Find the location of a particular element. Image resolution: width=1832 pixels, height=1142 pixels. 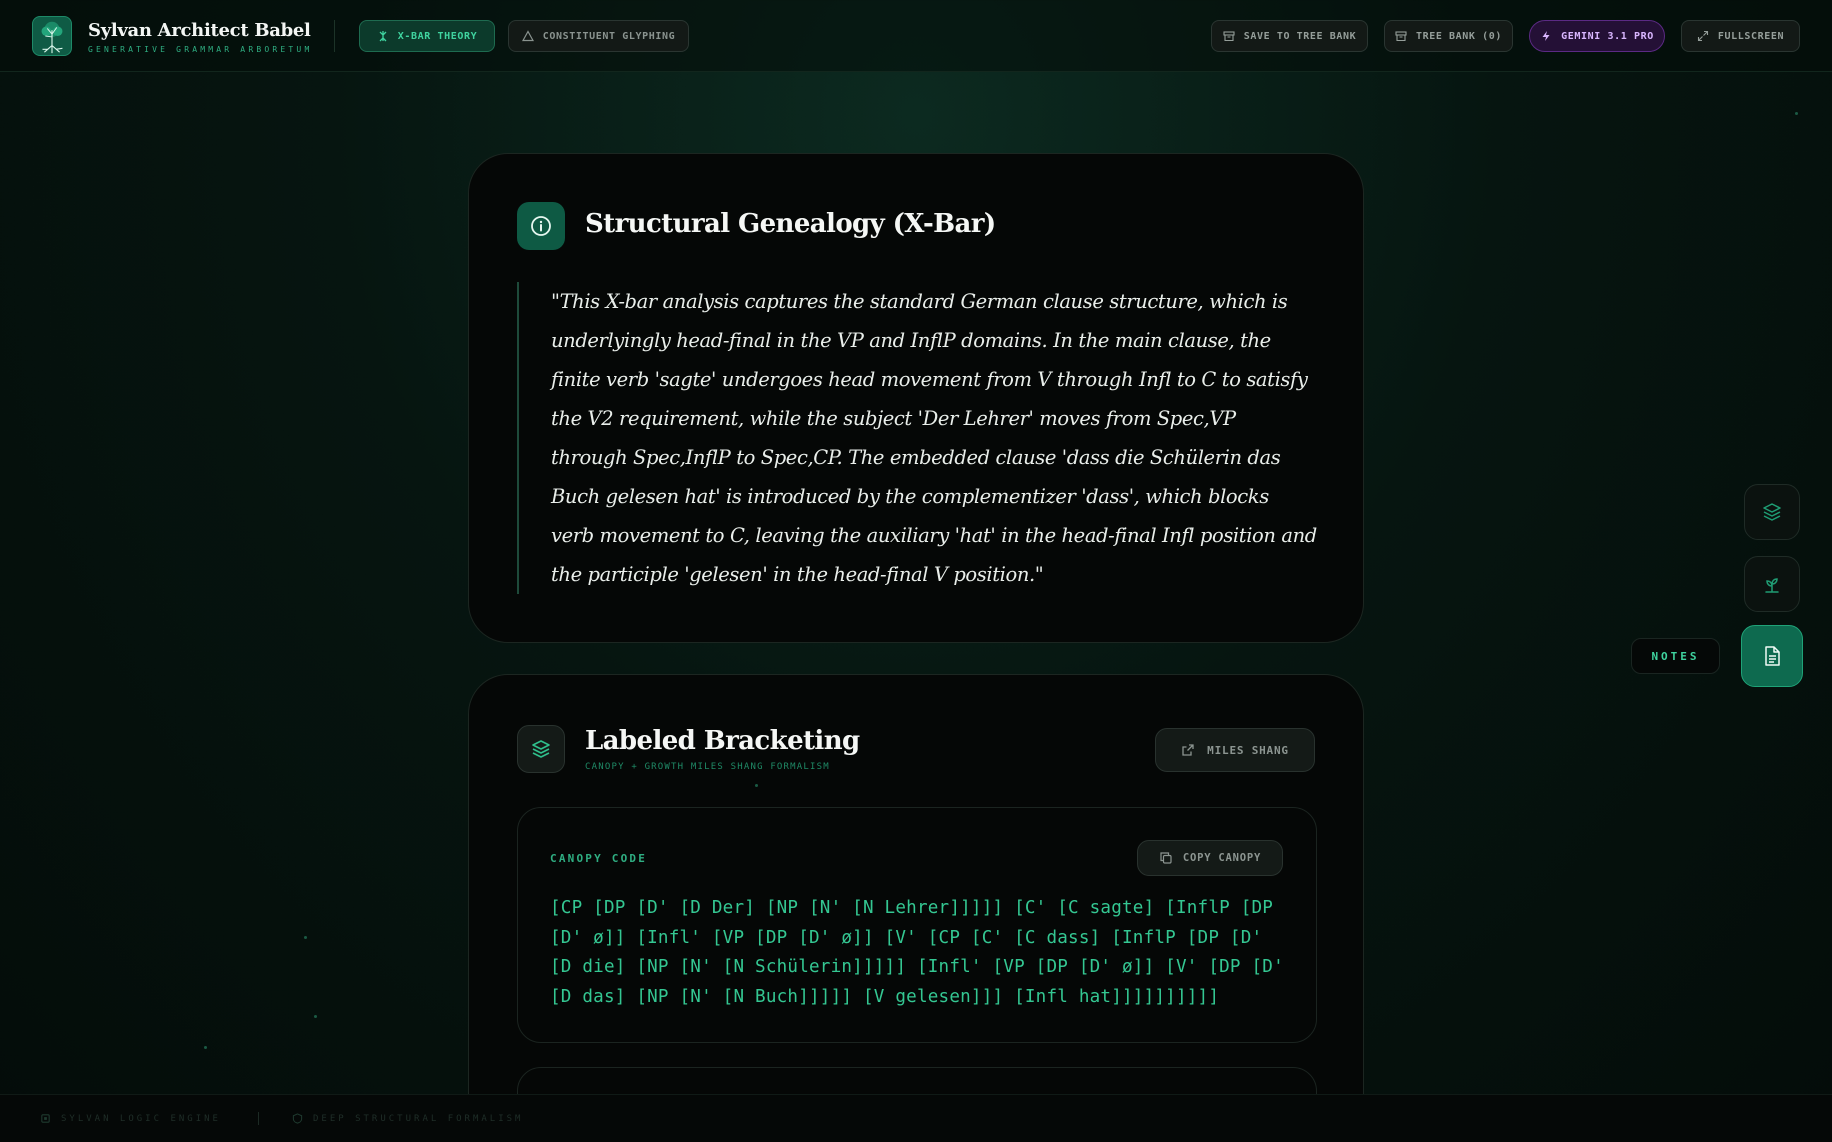

lightning-icon is located at coordinates (1546, 36).